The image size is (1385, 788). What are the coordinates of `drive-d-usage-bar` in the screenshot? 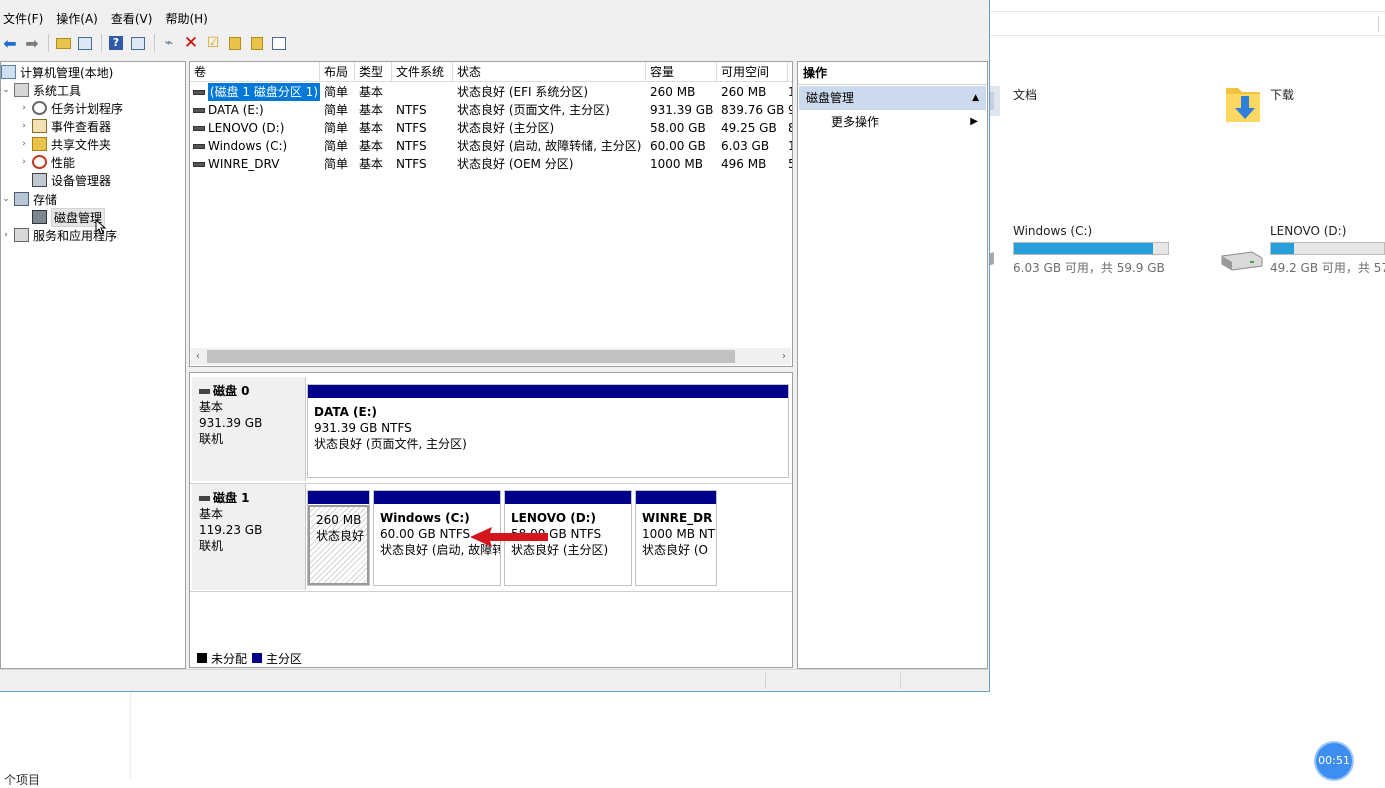 It's located at (1327, 248).